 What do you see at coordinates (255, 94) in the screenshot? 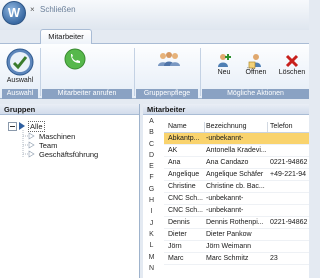
I see `group-label-aktionen: Mögliche Aktionen` at bounding box center [255, 94].